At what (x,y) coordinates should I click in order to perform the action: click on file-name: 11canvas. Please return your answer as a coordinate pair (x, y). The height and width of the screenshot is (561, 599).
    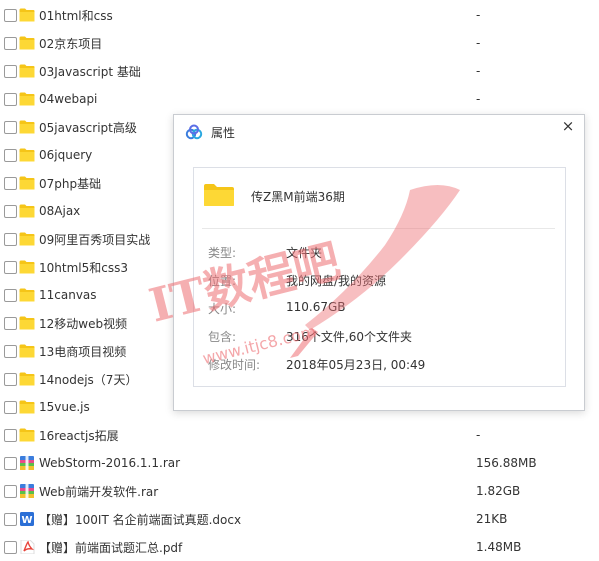
    Looking at the image, I should click on (68, 295).